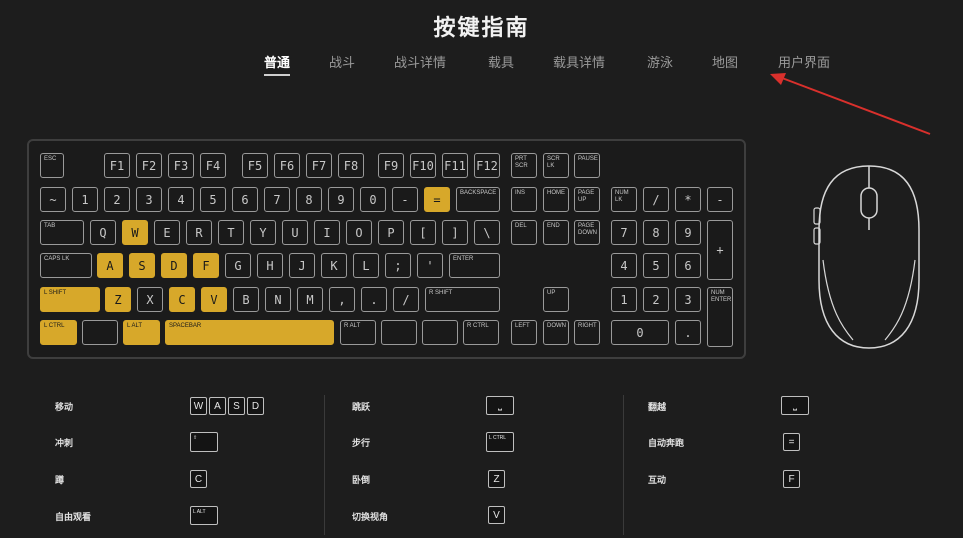  Describe the element at coordinates (66, 265) in the screenshot. I see `key-caps: CAPS LK` at that location.